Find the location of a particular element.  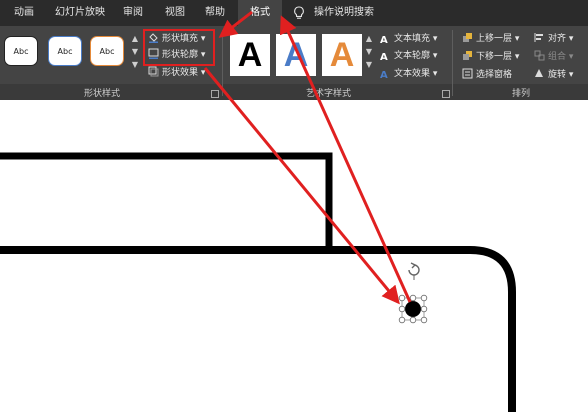

wordart-style-blue: A is located at coordinates (296, 55).